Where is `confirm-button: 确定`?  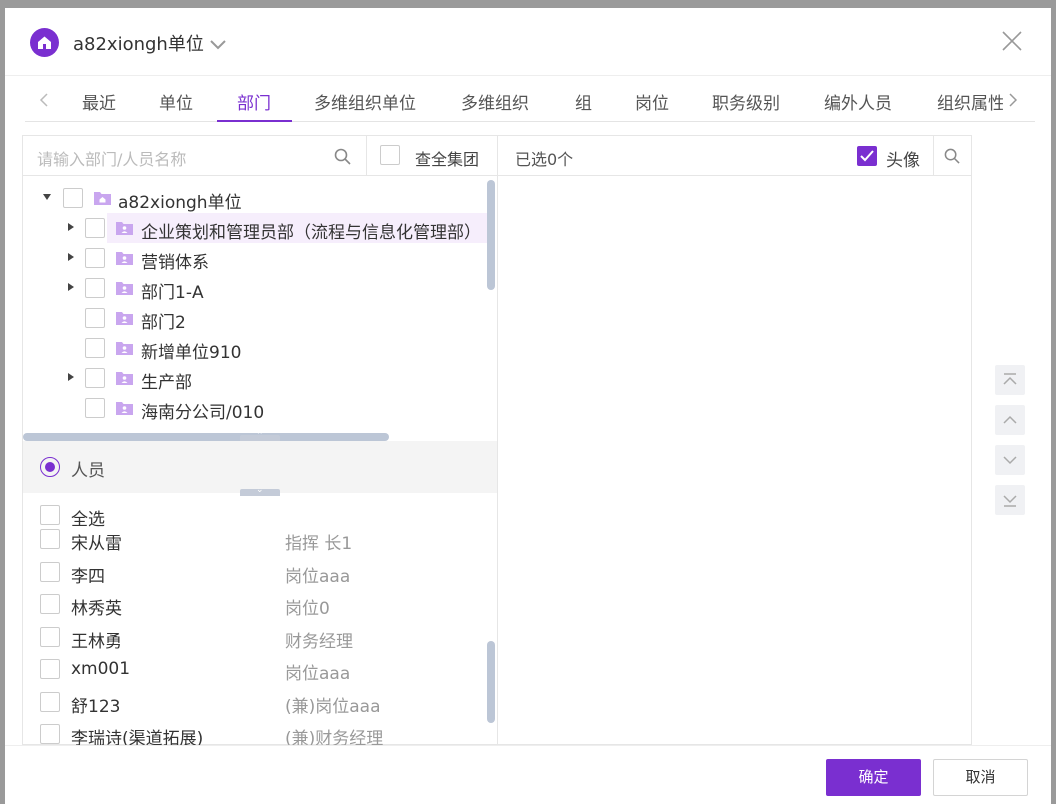
confirm-button: 确定 is located at coordinates (873, 777).